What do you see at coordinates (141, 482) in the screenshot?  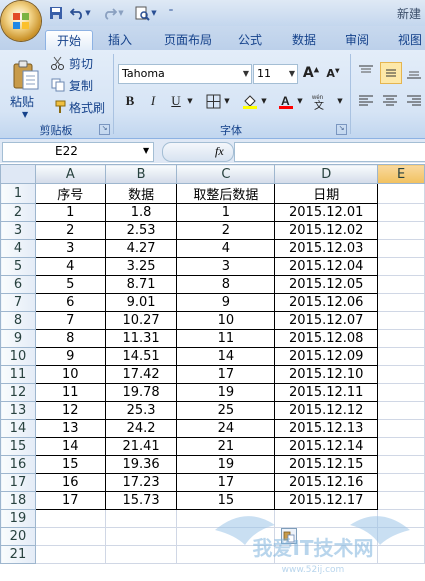 I see `table-cell: 17.23` at bounding box center [141, 482].